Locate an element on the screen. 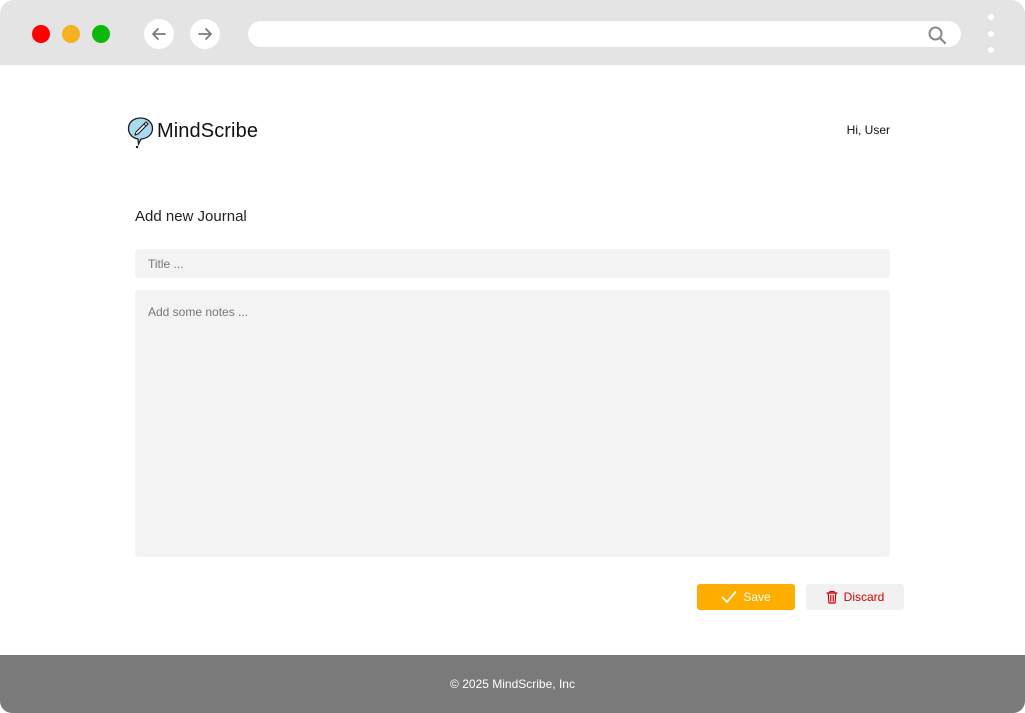 This screenshot has height=713, width=1025. arrow-left-icon is located at coordinates (159, 34).